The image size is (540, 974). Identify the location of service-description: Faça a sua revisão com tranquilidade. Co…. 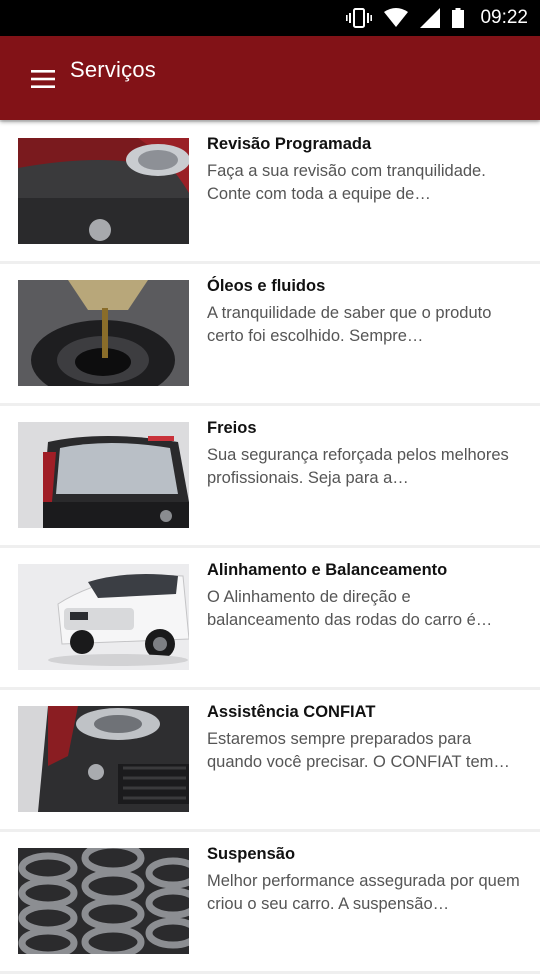
(346, 182).